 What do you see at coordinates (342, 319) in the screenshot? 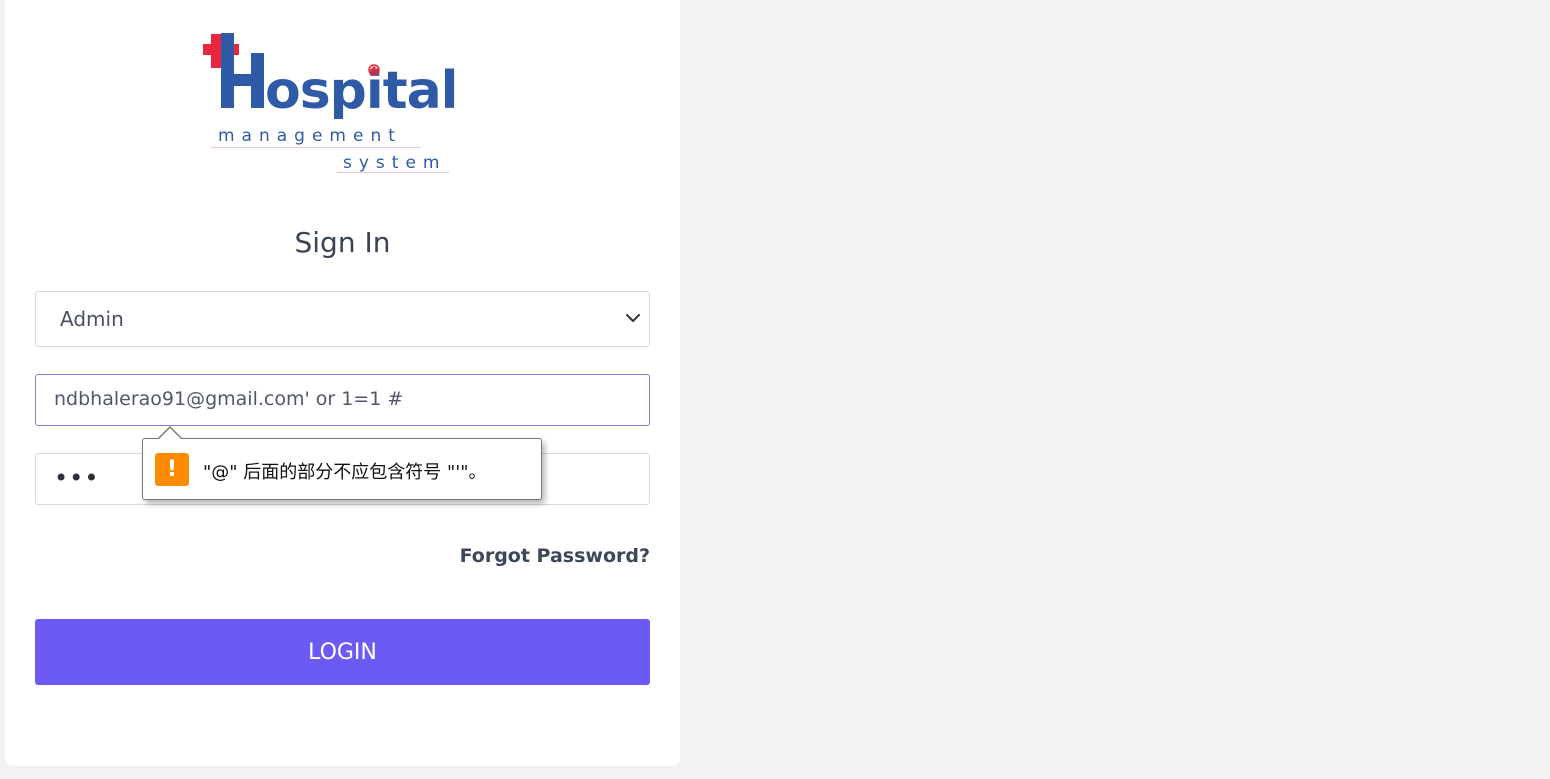
I see `role-select: Admin` at bounding box center [342, 319].